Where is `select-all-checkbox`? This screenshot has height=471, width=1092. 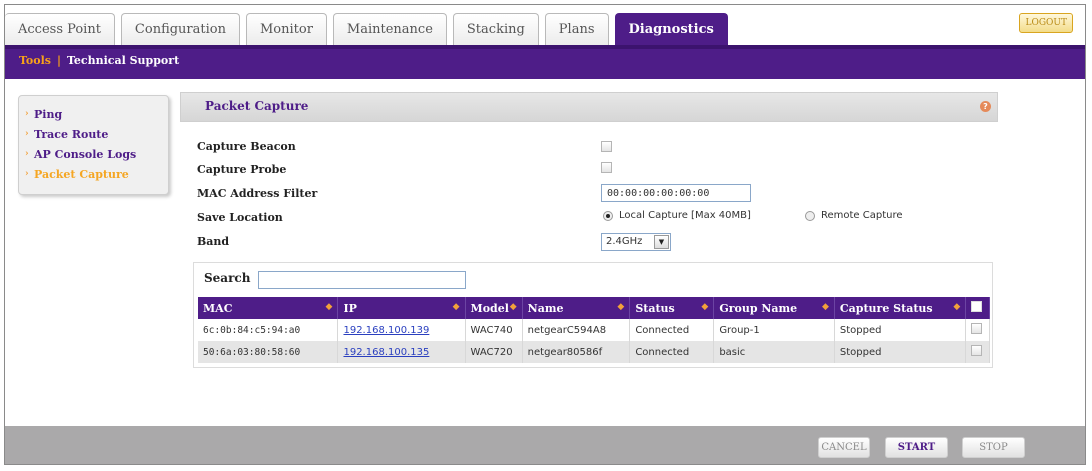
select-all-checkbox is located at coordinates (977, 306).